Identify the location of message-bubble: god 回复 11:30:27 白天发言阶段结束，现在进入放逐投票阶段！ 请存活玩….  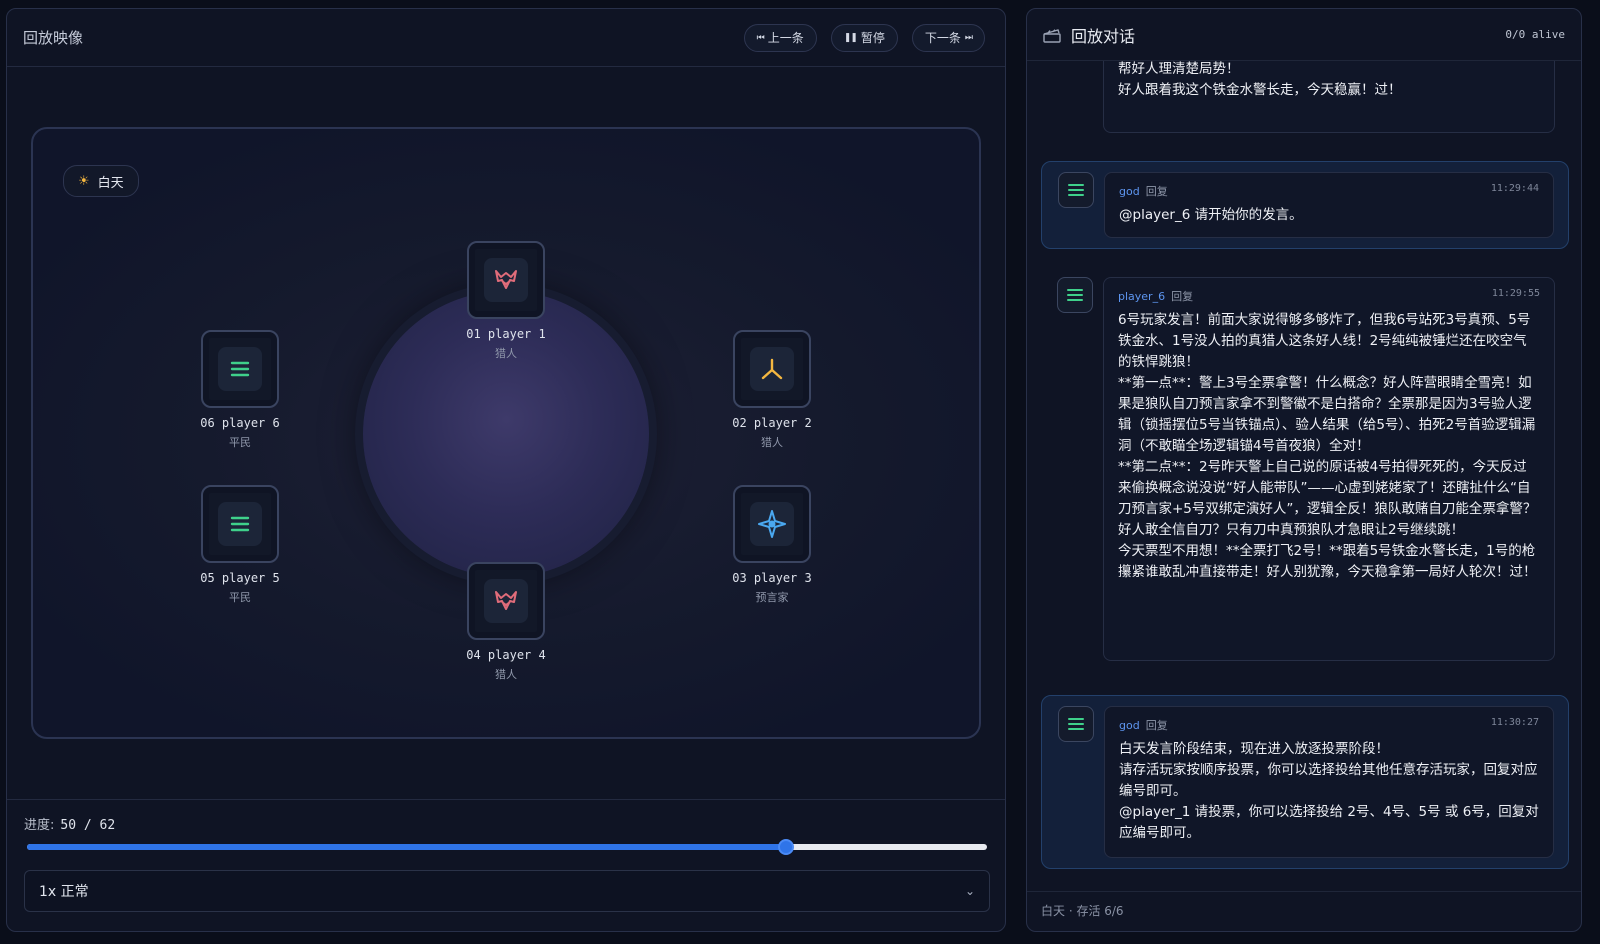
(1329, 782).